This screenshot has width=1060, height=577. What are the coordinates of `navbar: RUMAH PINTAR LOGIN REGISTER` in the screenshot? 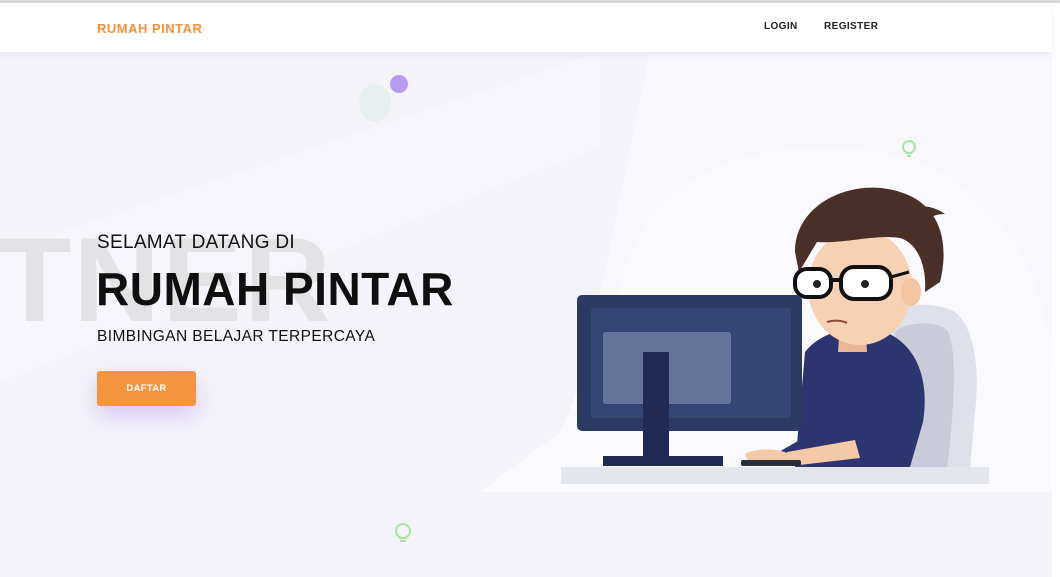 It's located at (526, 27).